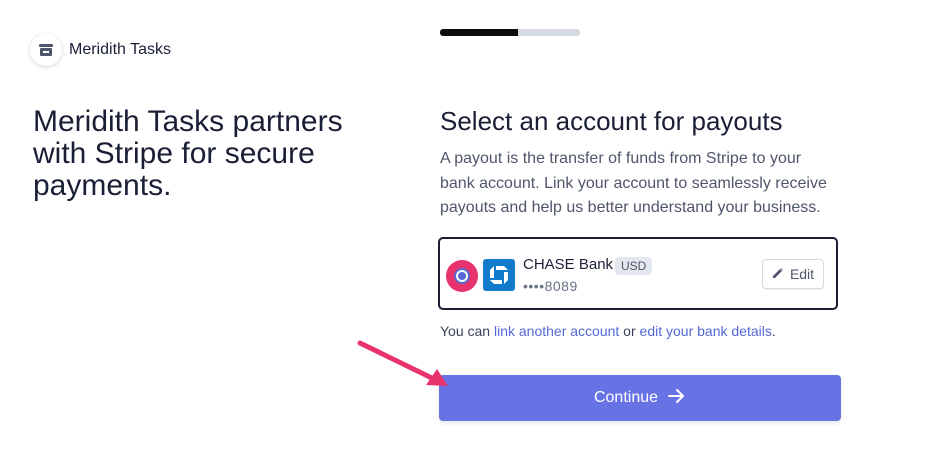  What do you see at coordinates (479, 32) in the screenshot?
I see `progress-complete` at bounding box center [479, 32].